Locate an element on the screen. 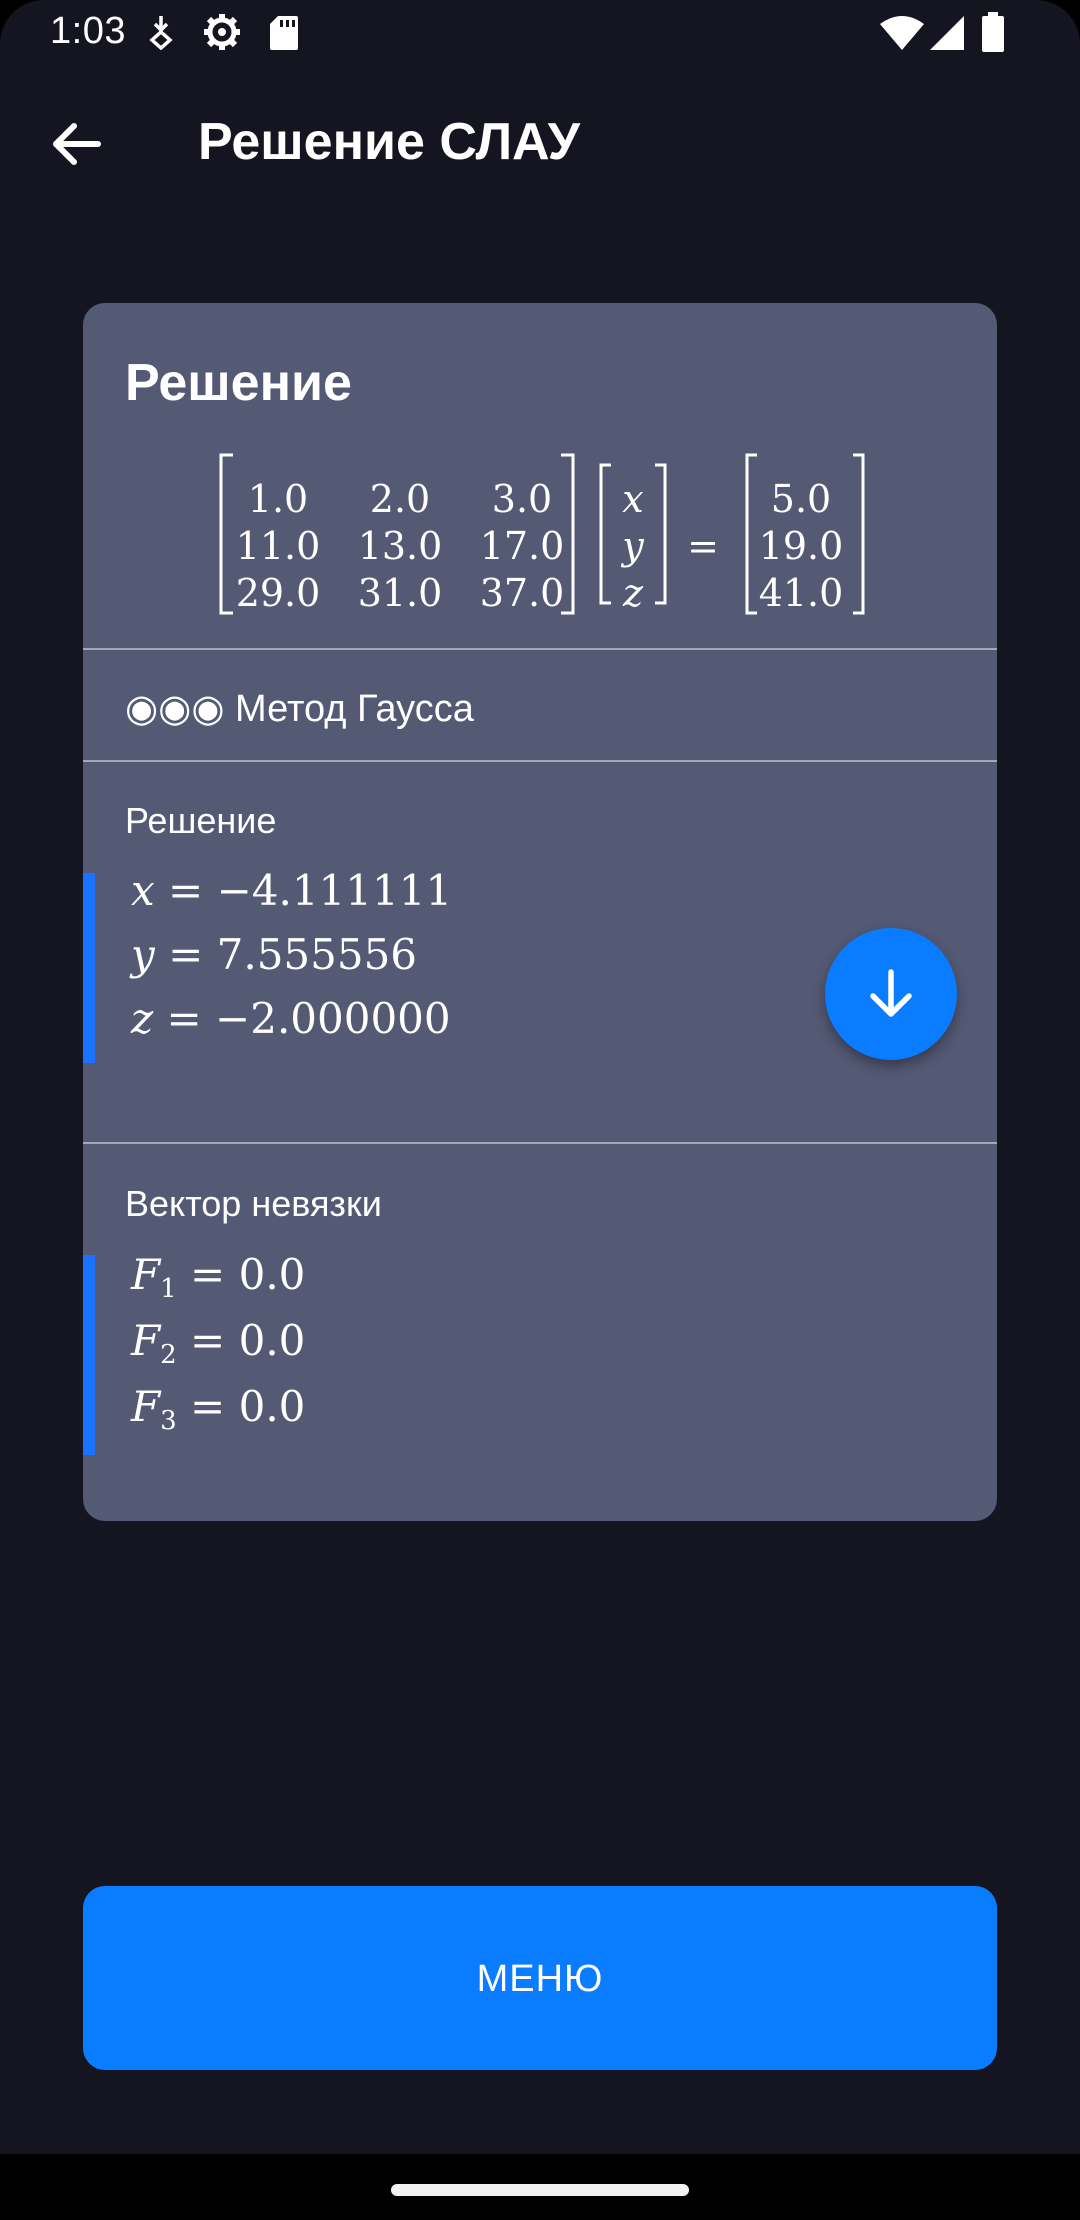 Image resolution: width=1080 pixels, height=2220 pixels. status-bar: 1:03 is located at coordinates (540, 33).